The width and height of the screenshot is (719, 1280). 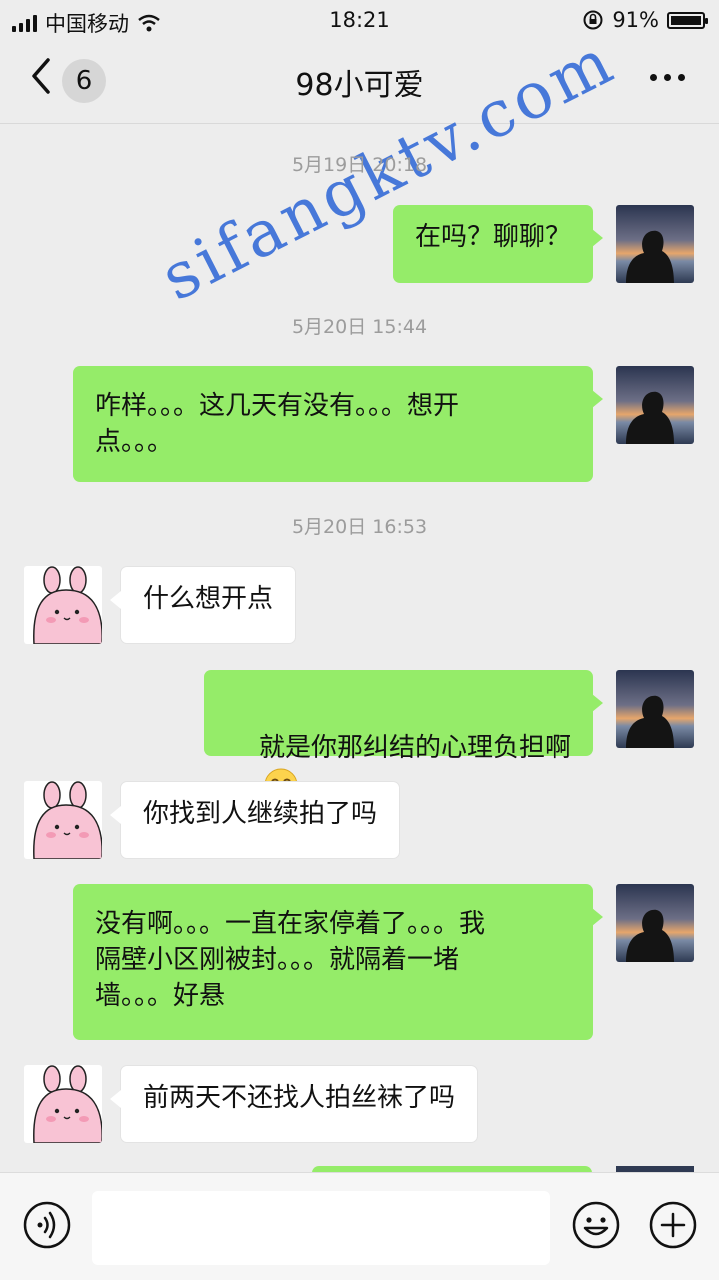 I want to click on plus-icon, so click(x=673, y=1225).